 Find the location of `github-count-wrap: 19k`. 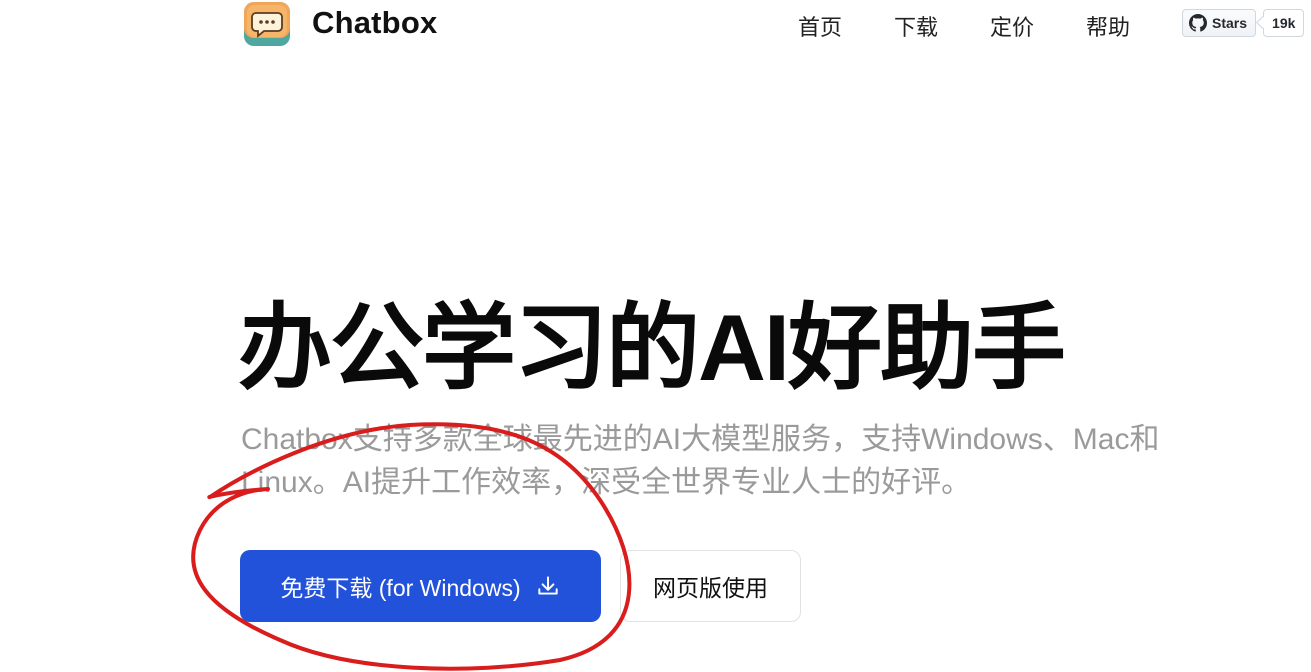

github-count-wrap: 19k is located at coordinates (1284, 23).